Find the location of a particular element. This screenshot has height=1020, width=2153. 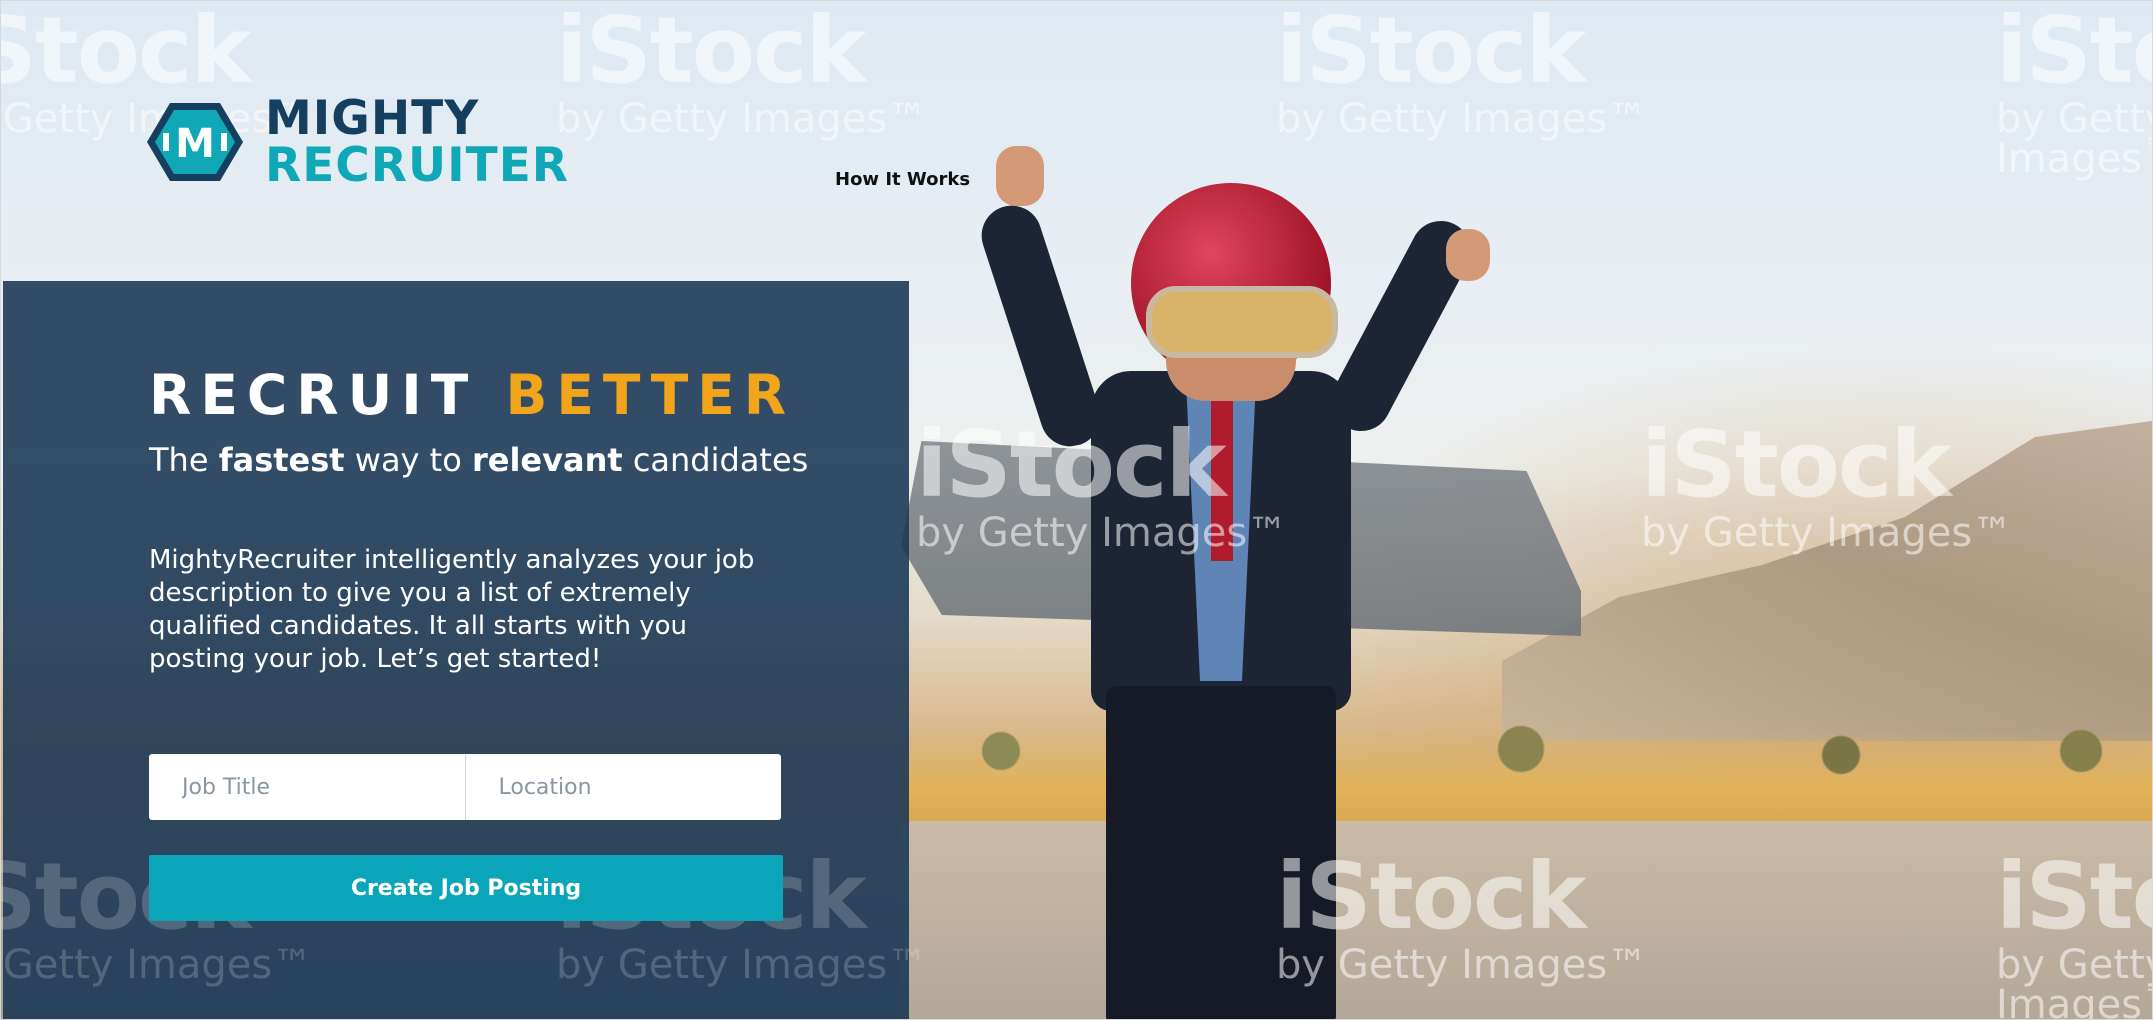

kid-tie is located at coordinates (1222, 476).